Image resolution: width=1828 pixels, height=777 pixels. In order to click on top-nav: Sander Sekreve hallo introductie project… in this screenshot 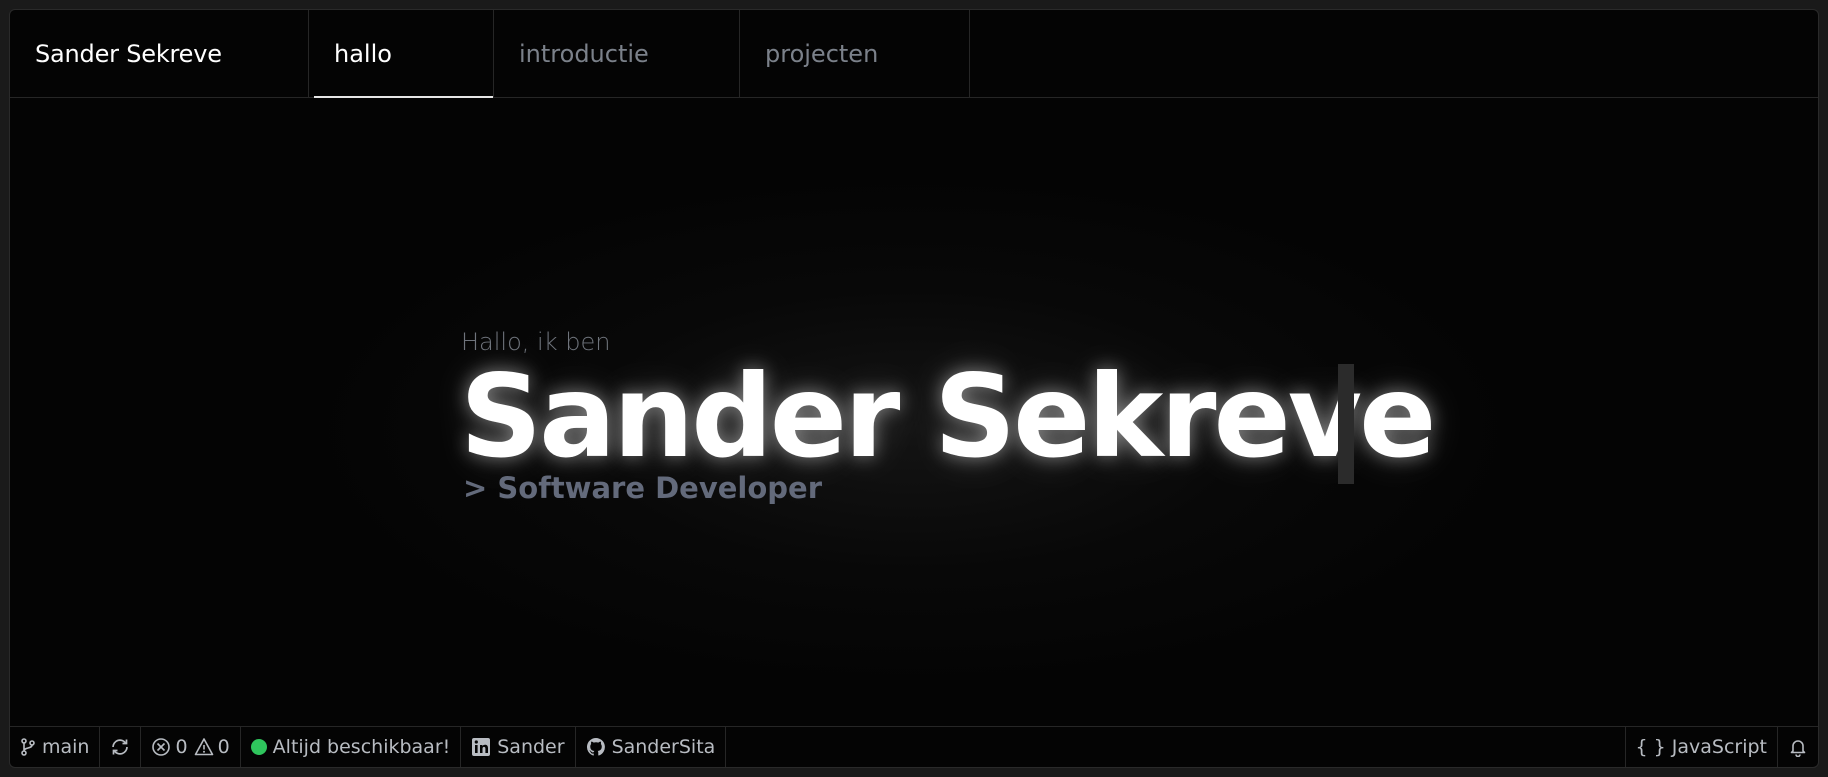, I will do `click(914, 54)`.